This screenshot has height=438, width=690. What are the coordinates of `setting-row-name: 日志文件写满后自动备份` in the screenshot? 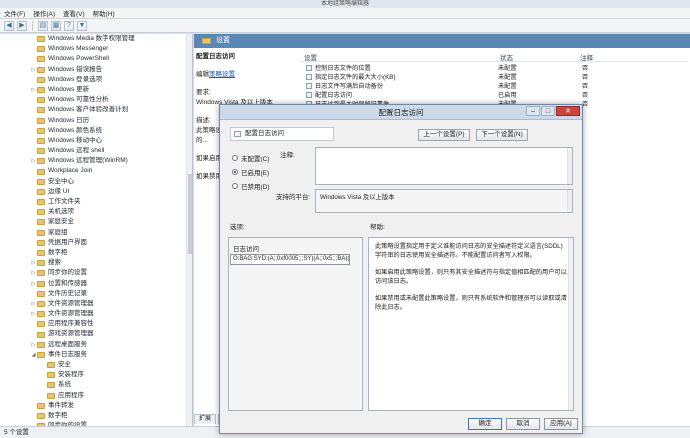 It's located at (349, 86).